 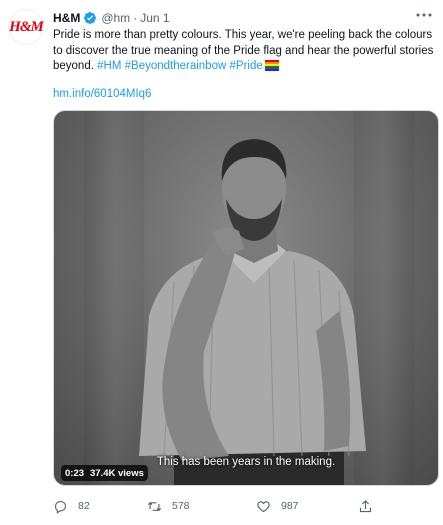 I want to click on avatar: H&M, so click(x=26, y=27).